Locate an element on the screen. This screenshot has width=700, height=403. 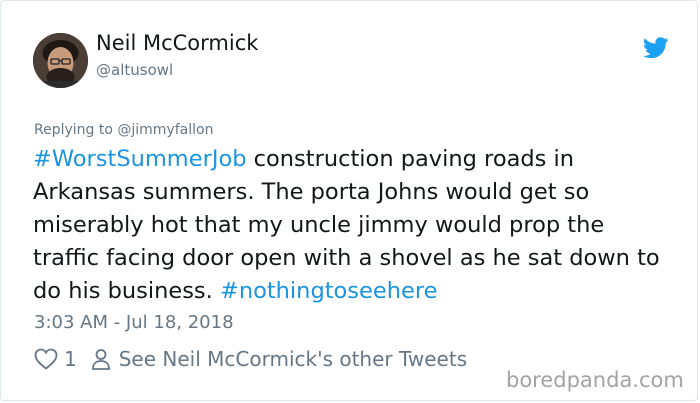
heart-icon is located at coordinates (46, 359).